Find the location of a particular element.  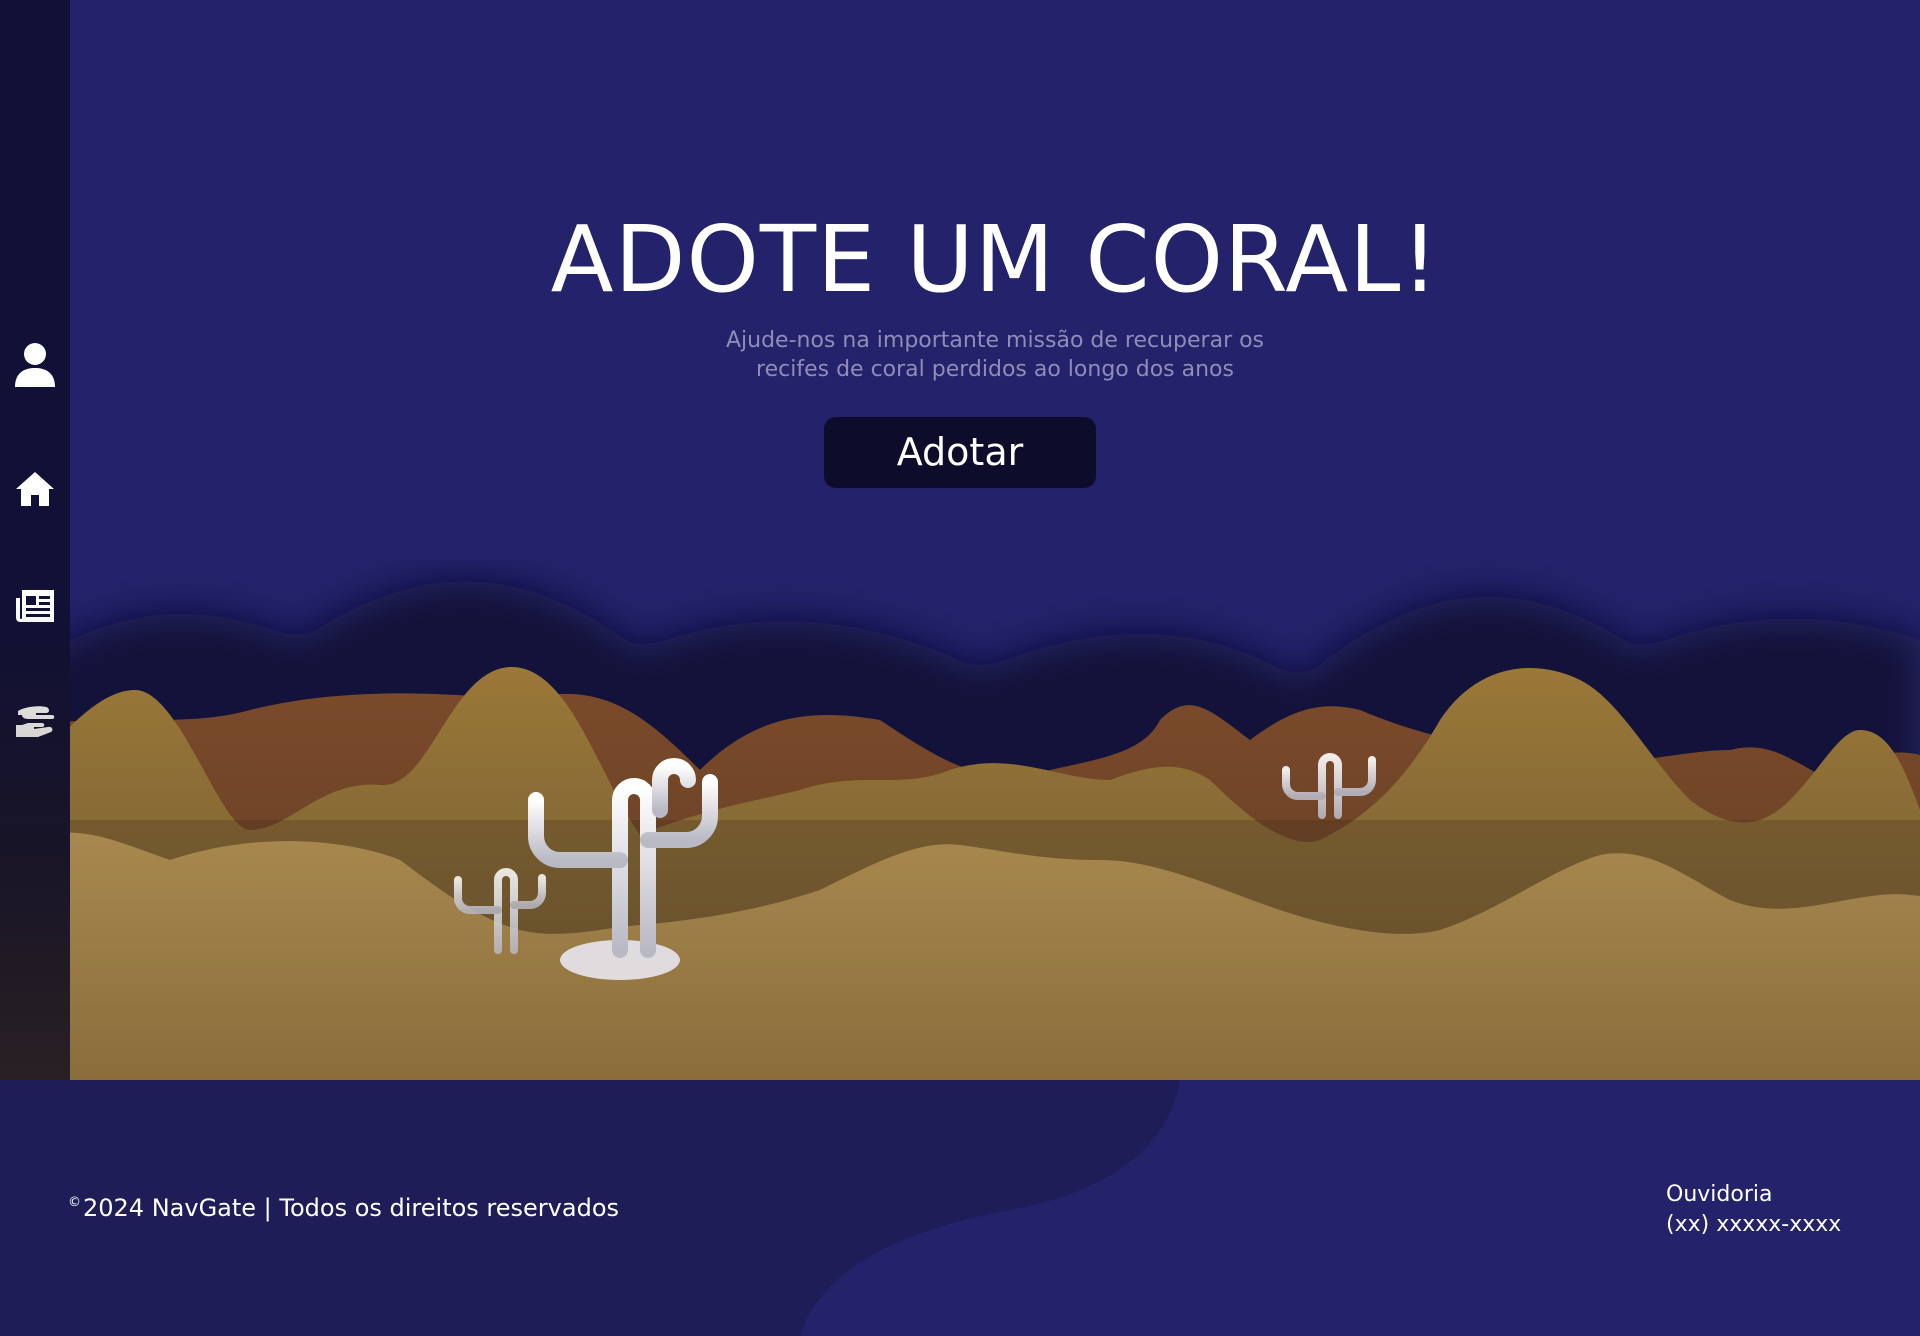

sidebar-shade is located at coordinates (35, 540).